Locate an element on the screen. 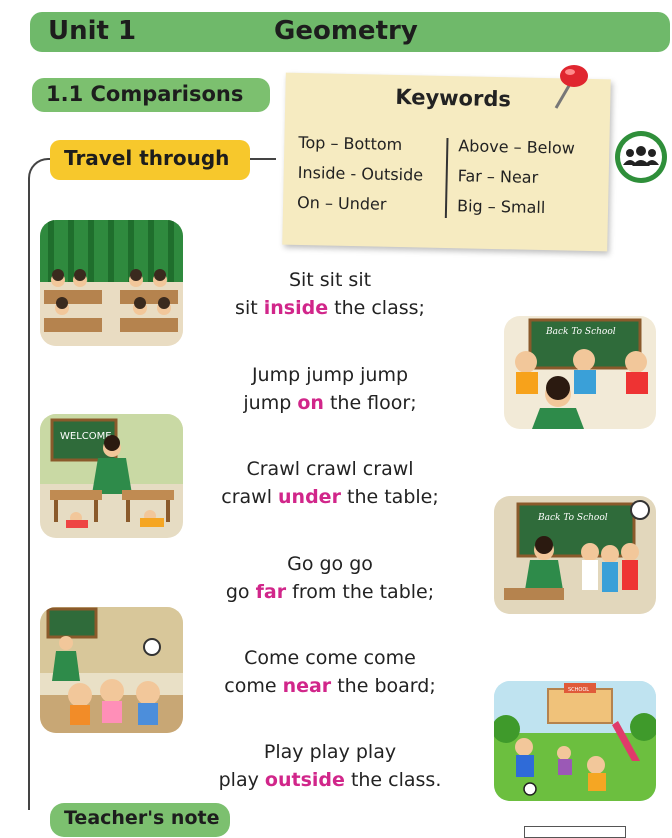  scene-back-to-school-2: Back To School is located at coordinates (575, 555).